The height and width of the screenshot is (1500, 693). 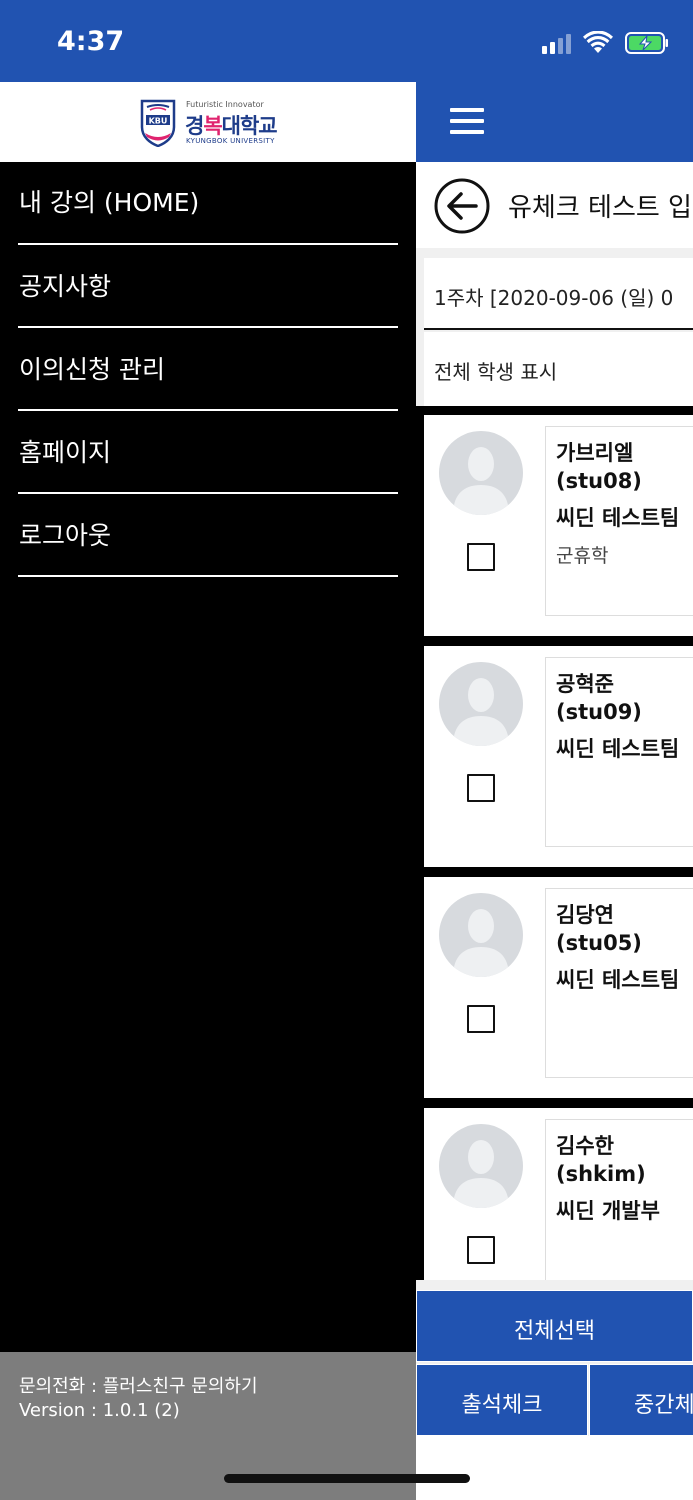 I want to click on student-card: 김당연 (stu05) 씨딘 테스트팀, so click(x=558, y=987).